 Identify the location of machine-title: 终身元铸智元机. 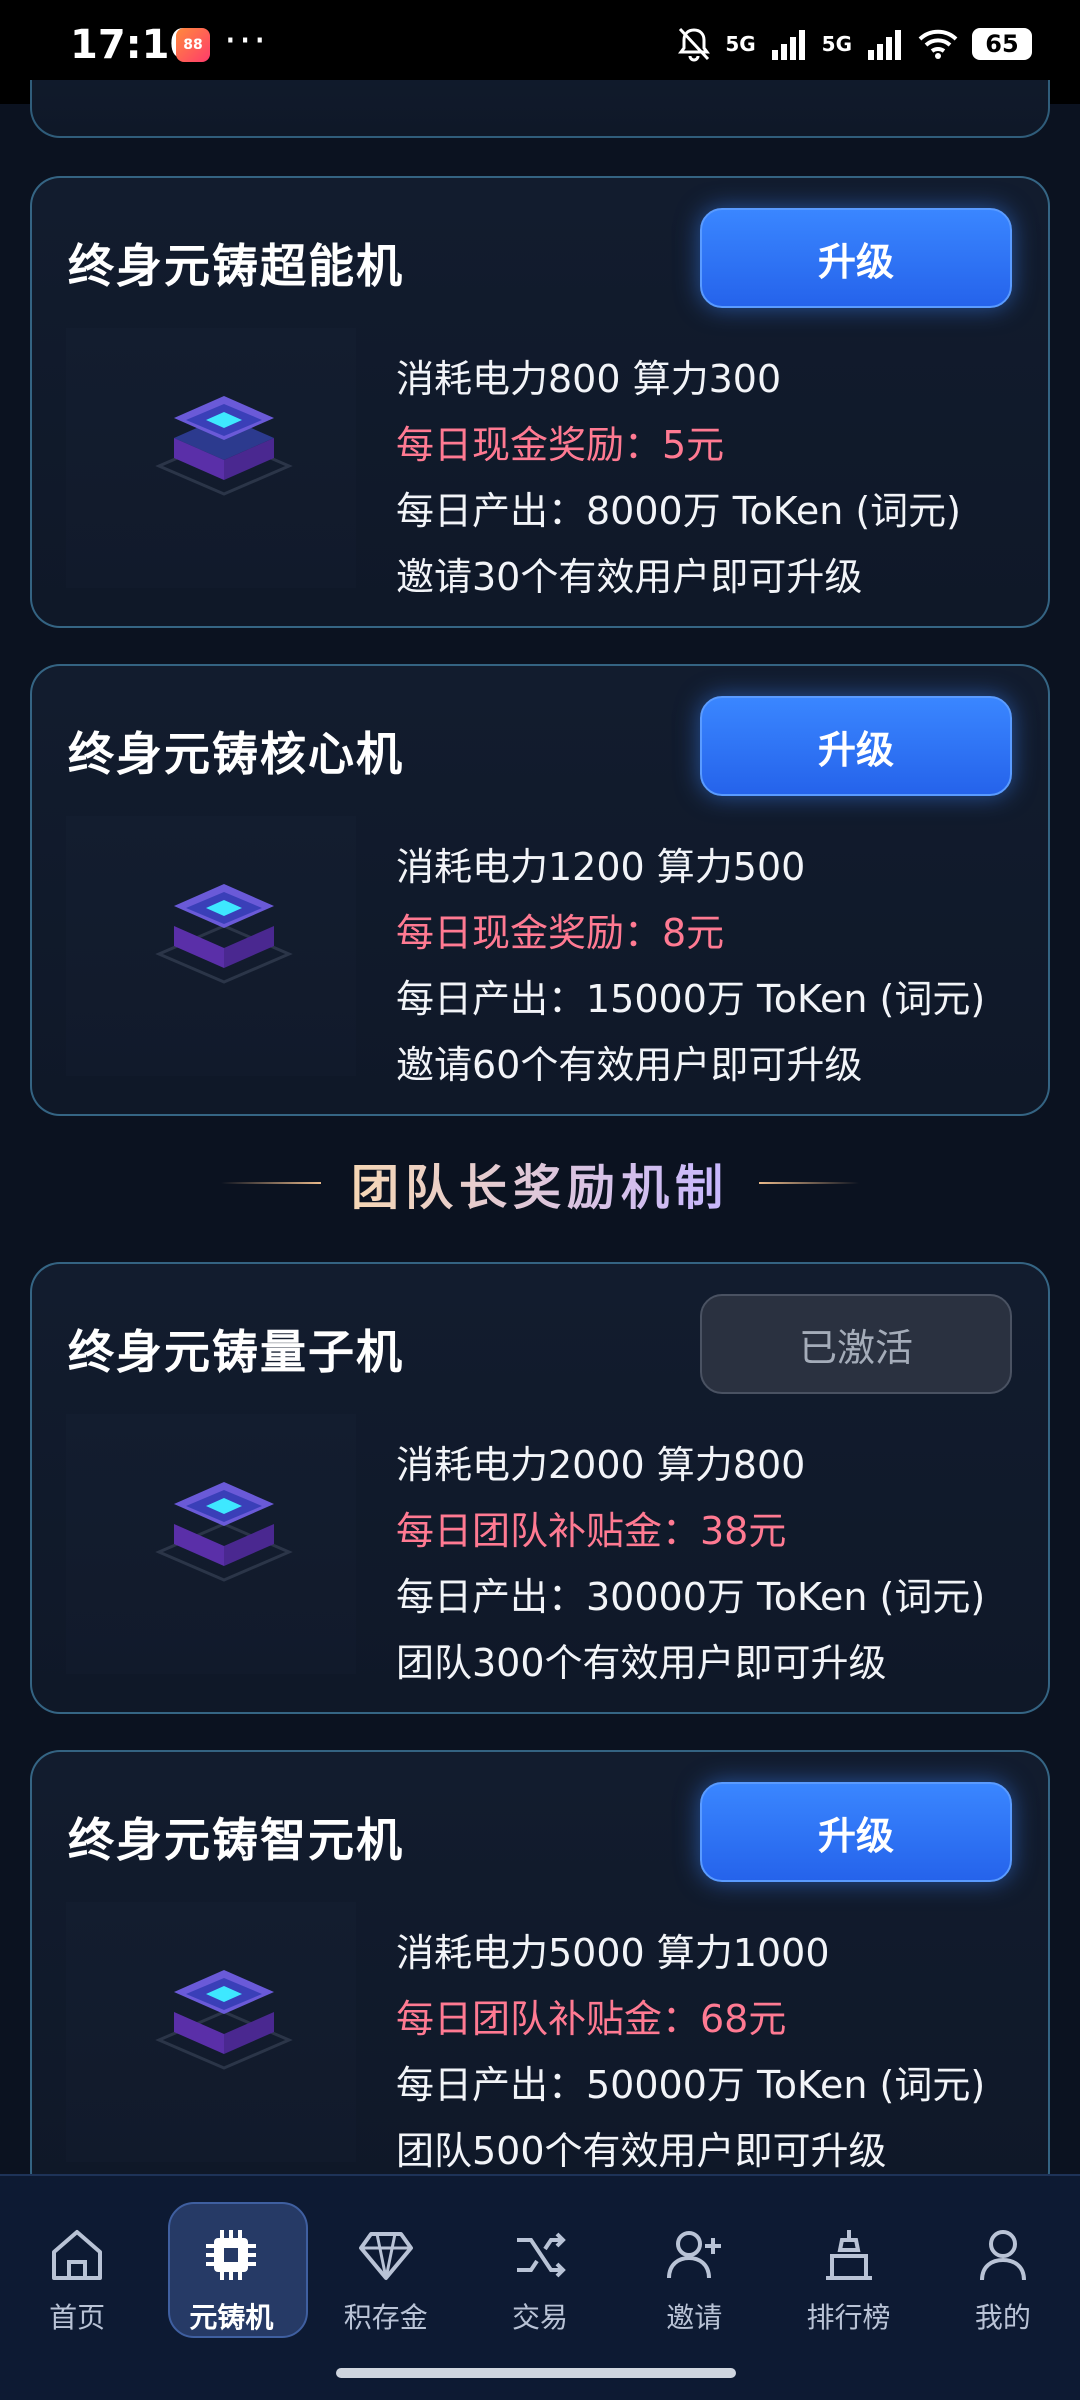
(236, 1840).